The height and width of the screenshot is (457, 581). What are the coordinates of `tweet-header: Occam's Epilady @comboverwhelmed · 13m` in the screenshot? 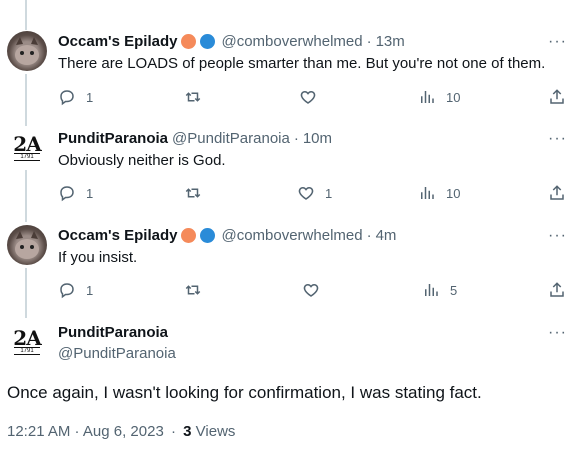 It's located at (231, 41).